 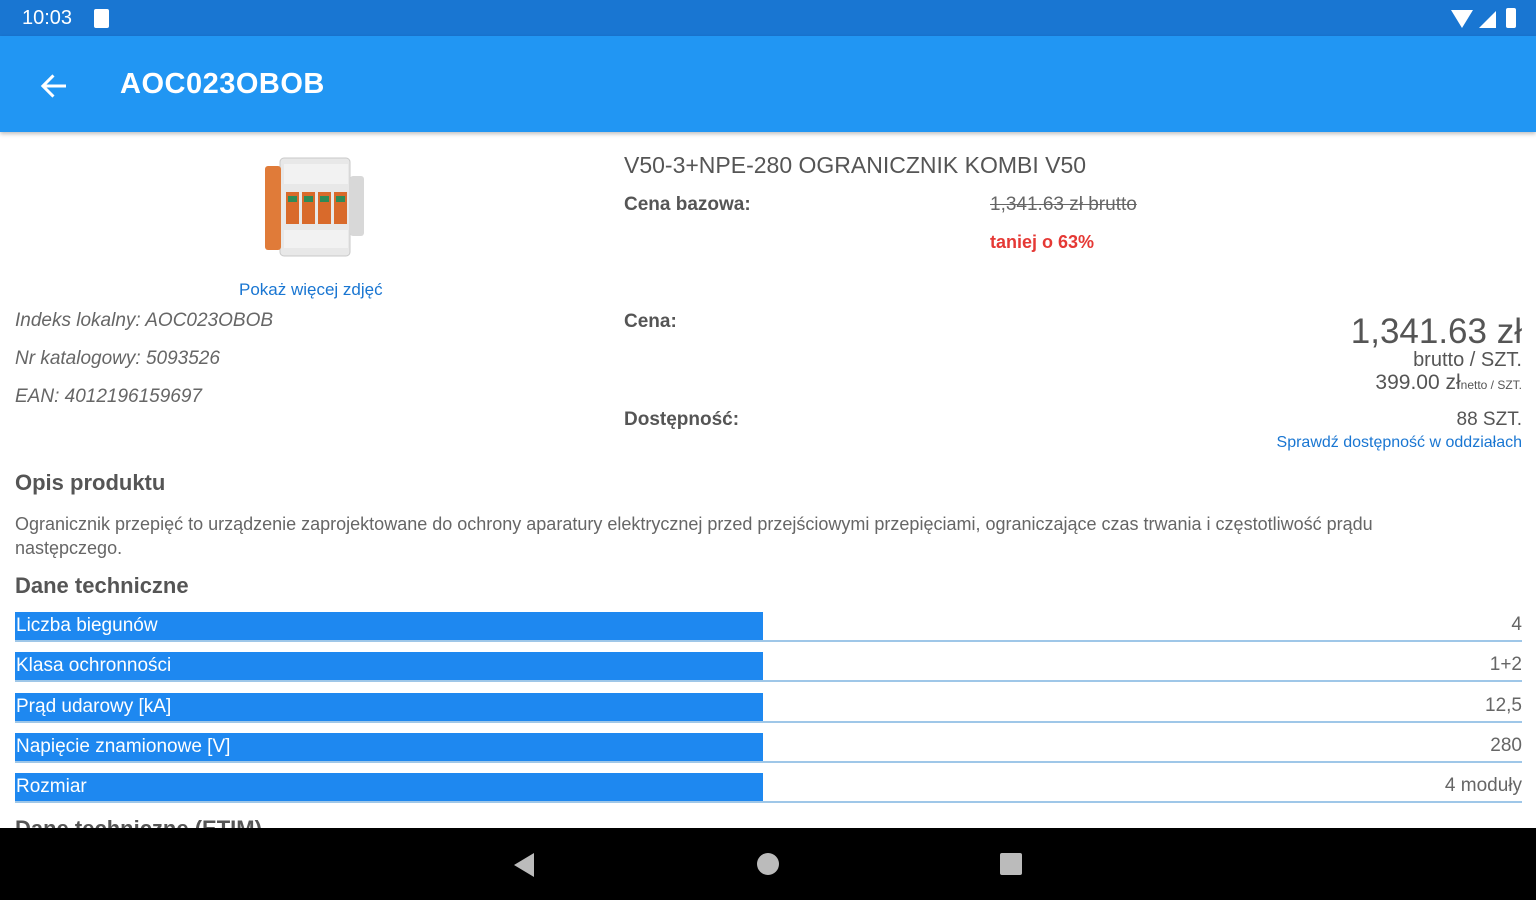 What do you see at coordinates (768, 788) in the screenshot?
I see `tech-row: Rozmiar 4 moduły` at bounding box center [768, 788].